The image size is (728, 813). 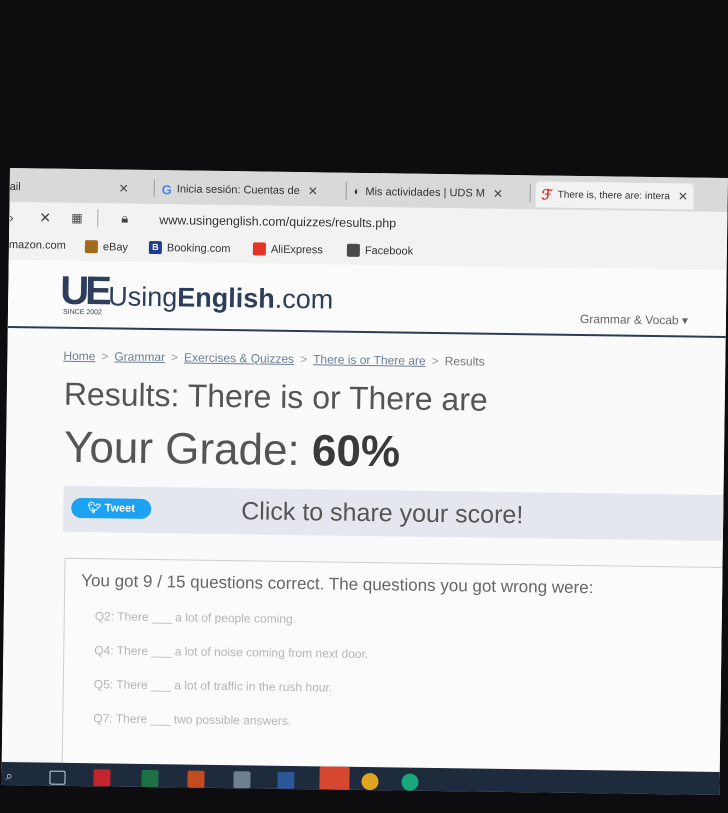 What do you see at coordinates (275, 396) in the screenshot?
I see `page-title: Results: There is or There are` at bounding box center [275, 396].